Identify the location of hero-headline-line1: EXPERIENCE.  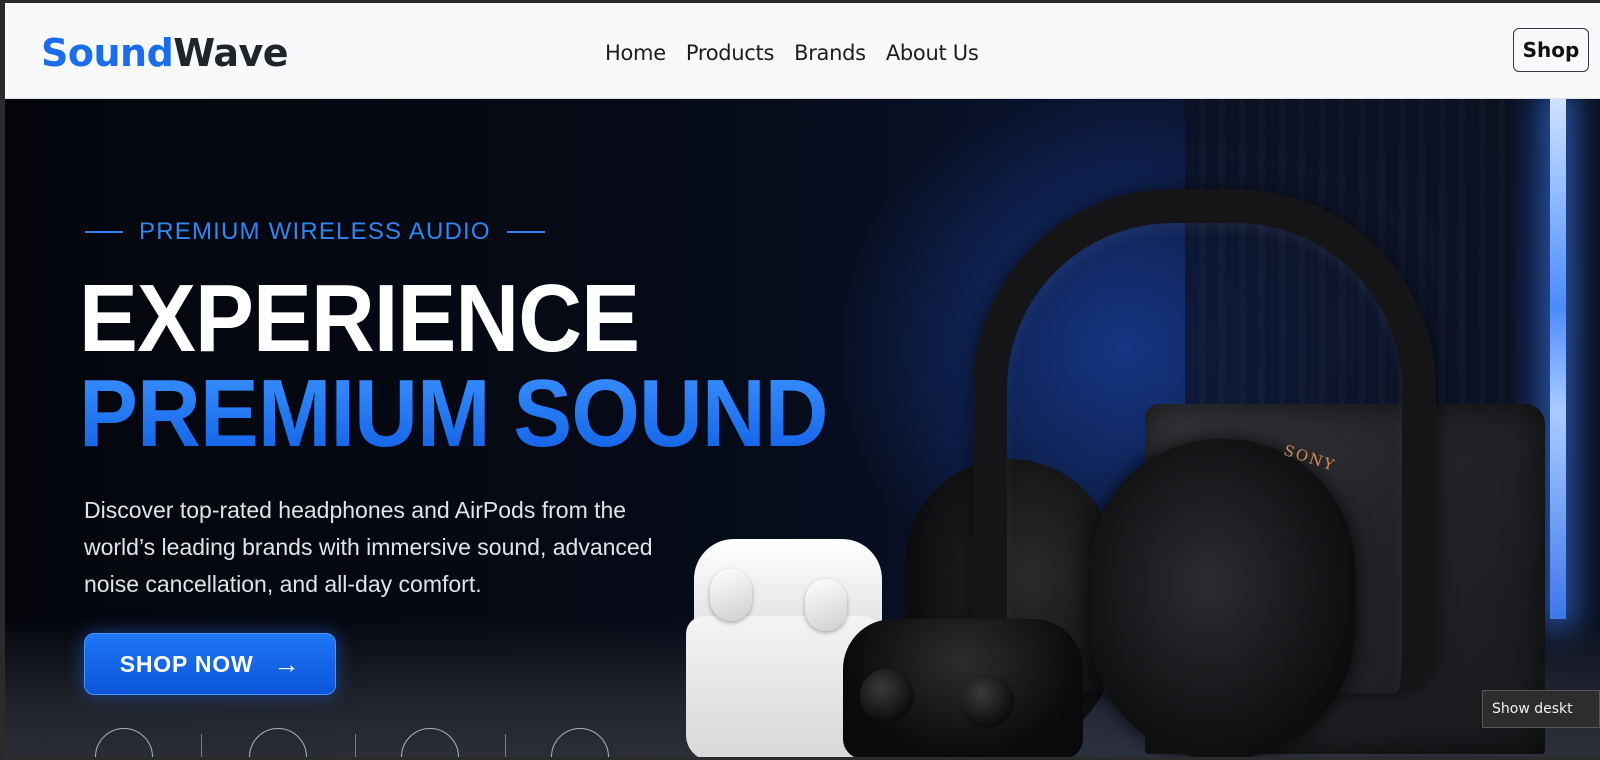
(359, 318).